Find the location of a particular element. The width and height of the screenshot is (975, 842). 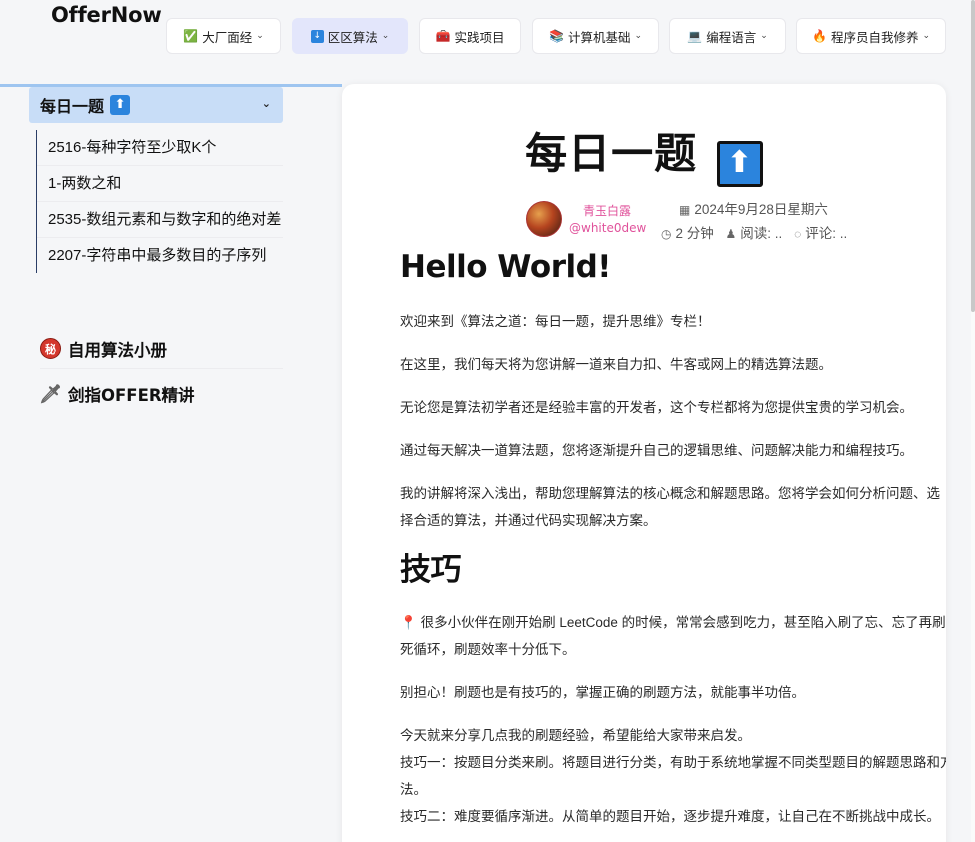

books-icon: 📚 is located at coordinates (556, 36).